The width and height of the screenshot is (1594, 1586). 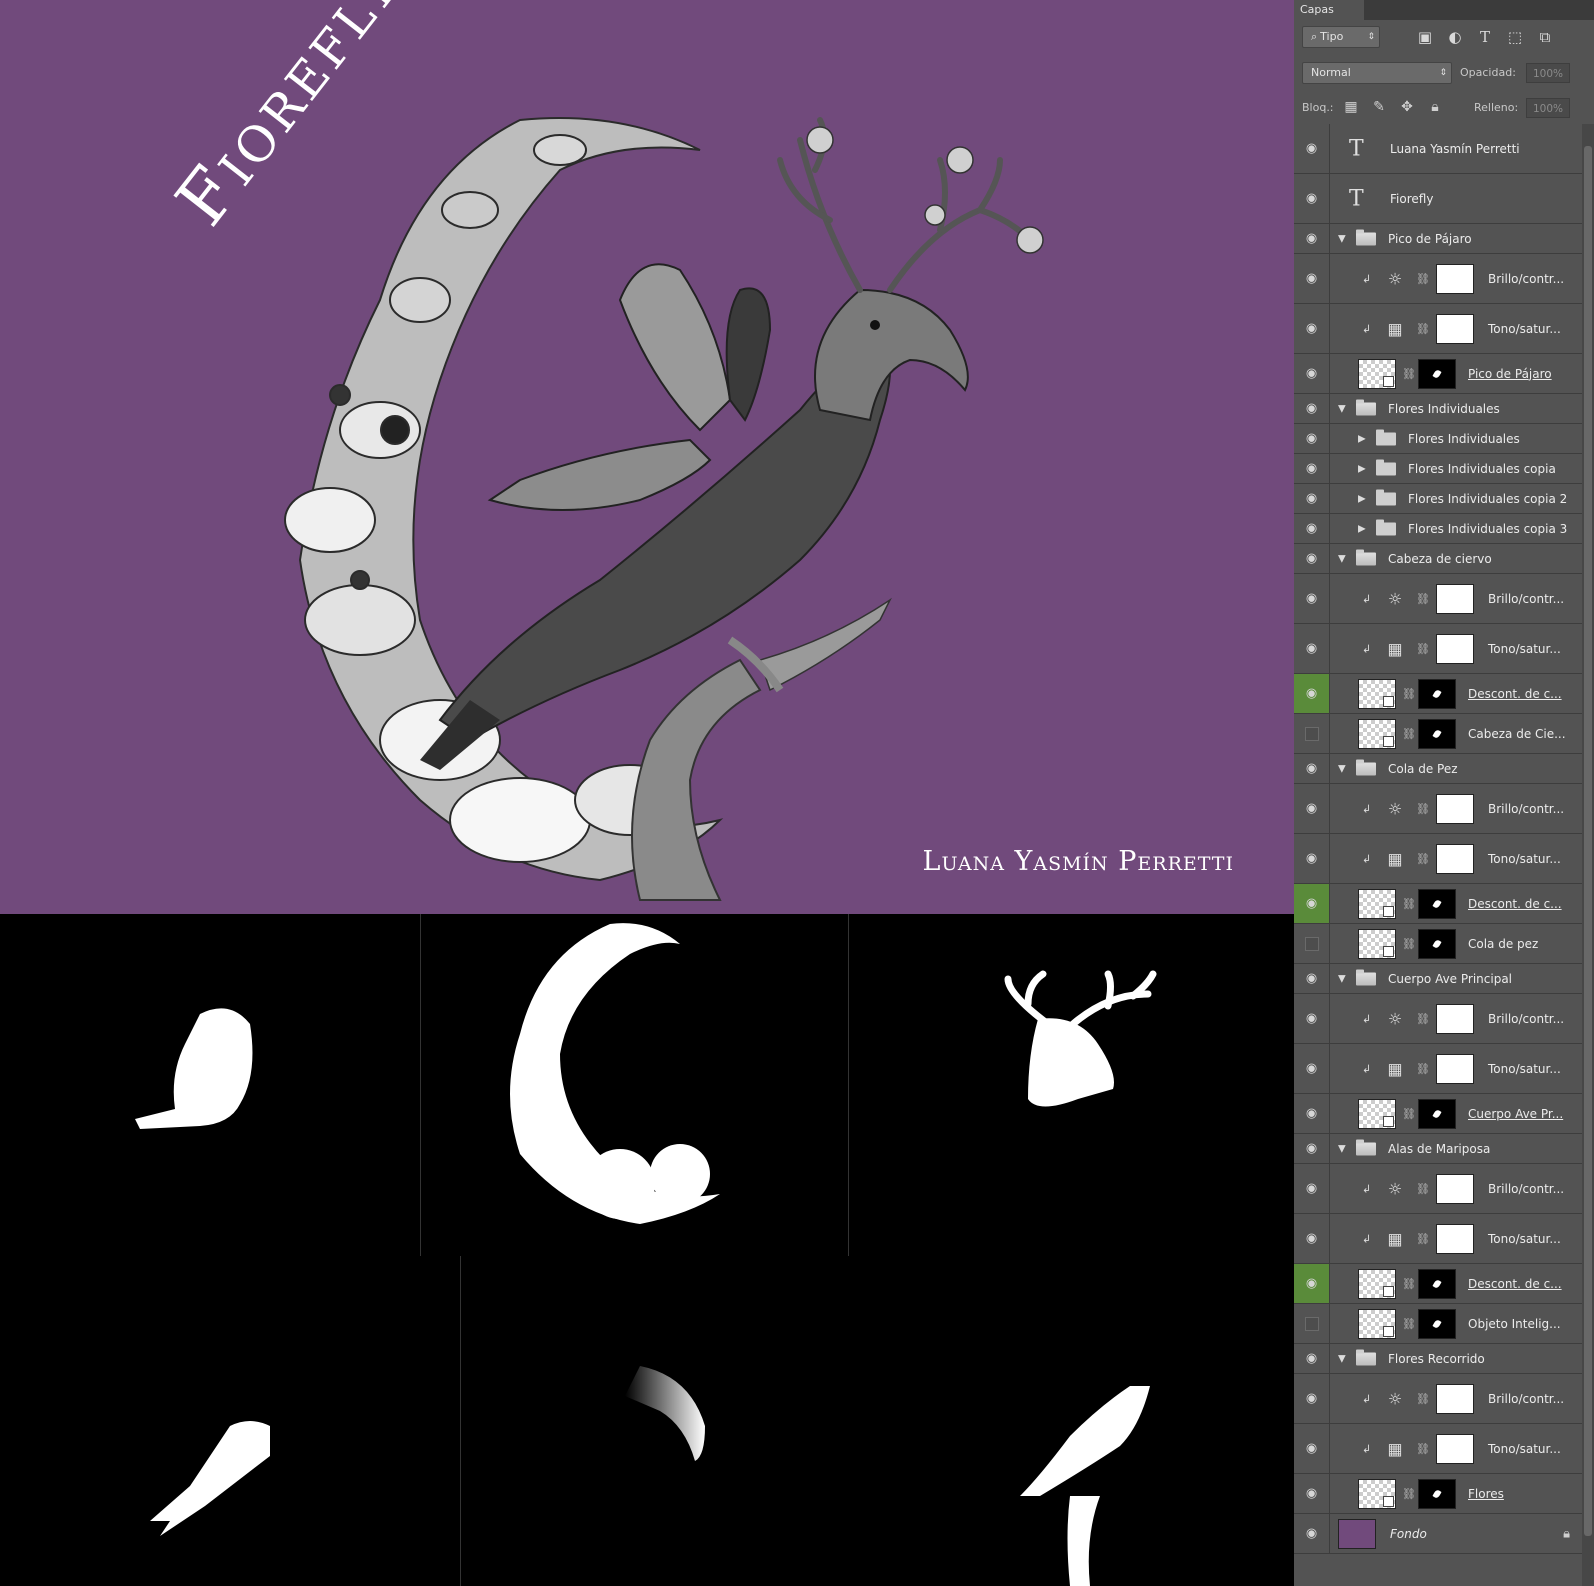 What do you see at coordinates (1548, 73) in the screenshot?
I see `opacity-input: 100%` at bounding box center [1548, 73].